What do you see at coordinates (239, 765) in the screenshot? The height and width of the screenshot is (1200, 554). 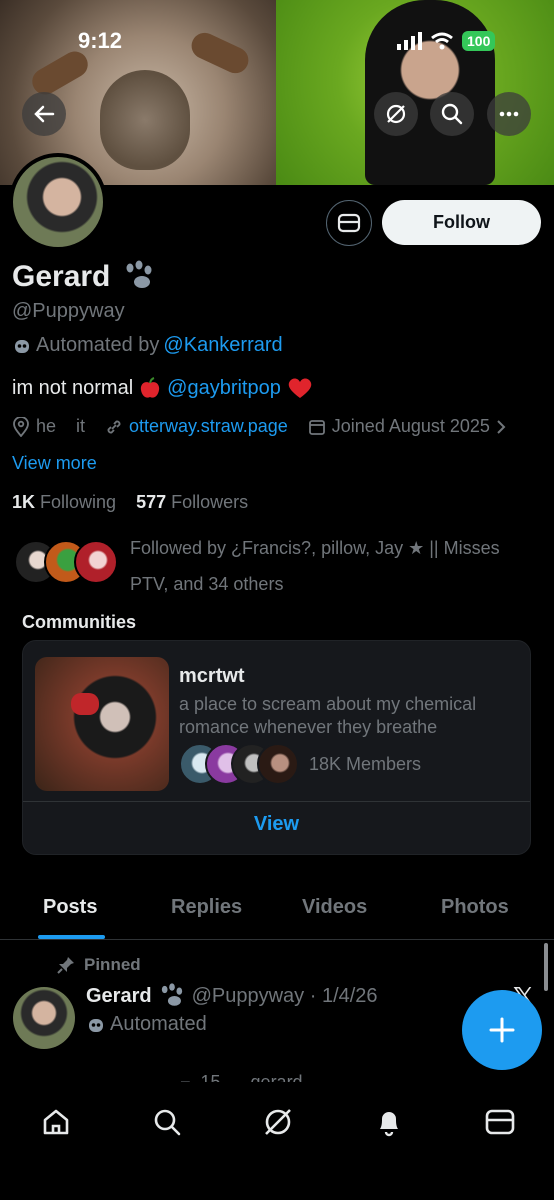 I see `community-member-avatars` at bounding box center [239, 765].